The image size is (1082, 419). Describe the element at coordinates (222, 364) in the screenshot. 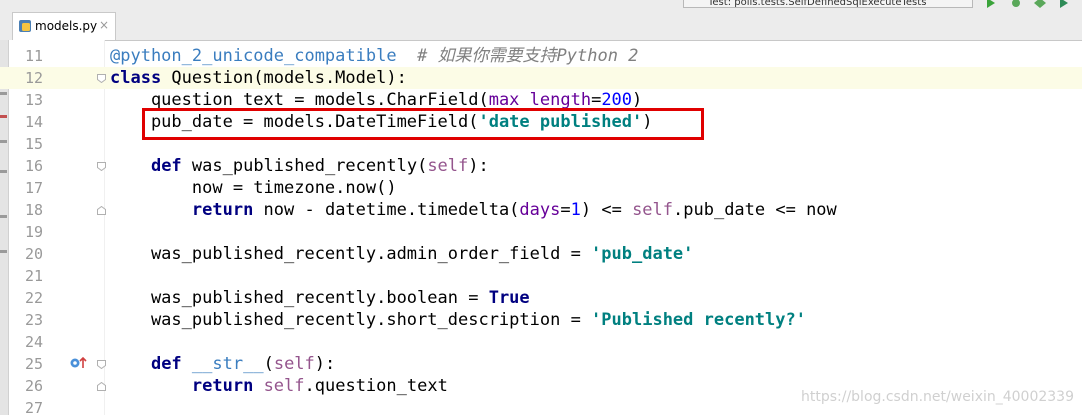

I see `code-text: def __str__(self):` at that location.